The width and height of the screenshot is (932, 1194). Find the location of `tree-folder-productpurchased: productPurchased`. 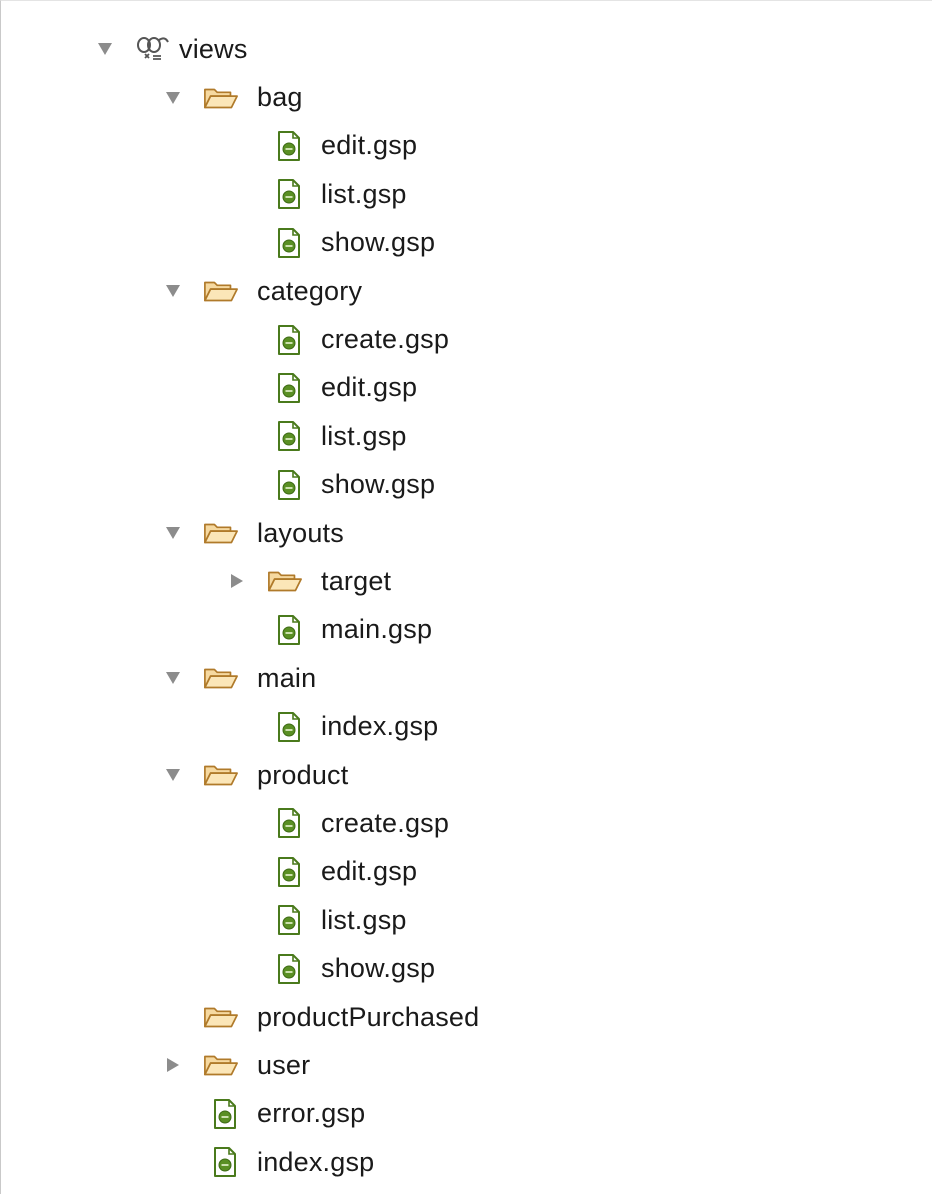

tree-folder-productpurchased: productPurchased is located at coordinates (466, 1017).